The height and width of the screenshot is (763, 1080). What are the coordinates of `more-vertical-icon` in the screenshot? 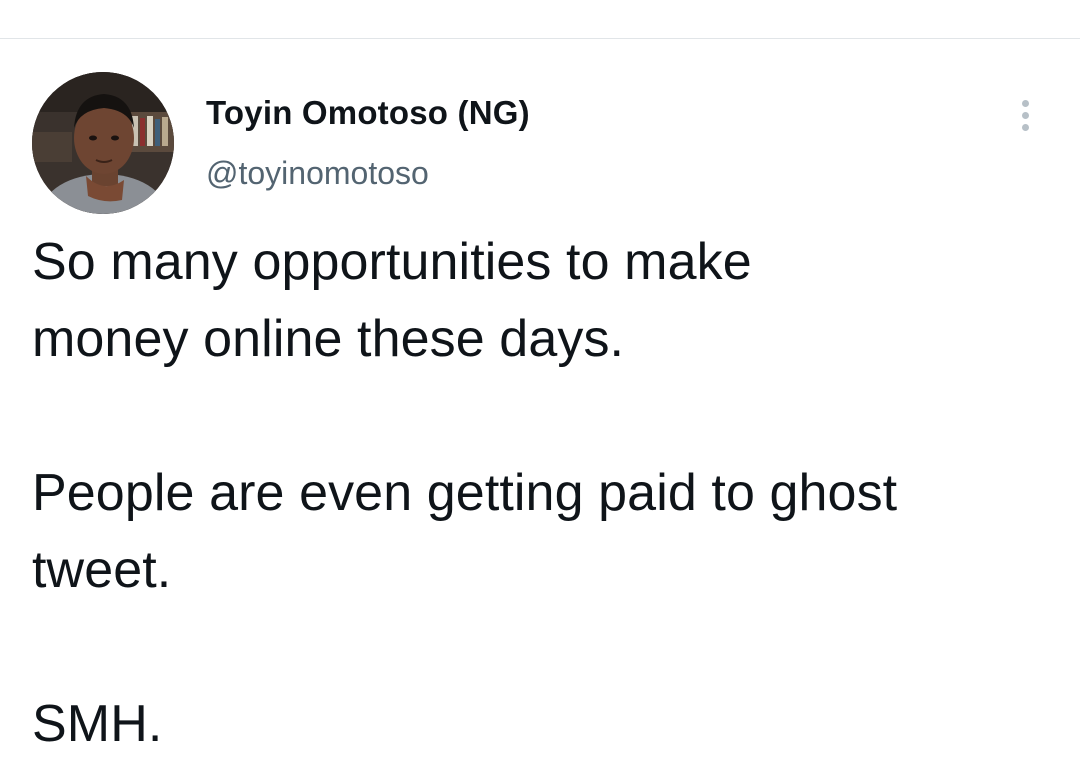 It's located at (1025, 115).